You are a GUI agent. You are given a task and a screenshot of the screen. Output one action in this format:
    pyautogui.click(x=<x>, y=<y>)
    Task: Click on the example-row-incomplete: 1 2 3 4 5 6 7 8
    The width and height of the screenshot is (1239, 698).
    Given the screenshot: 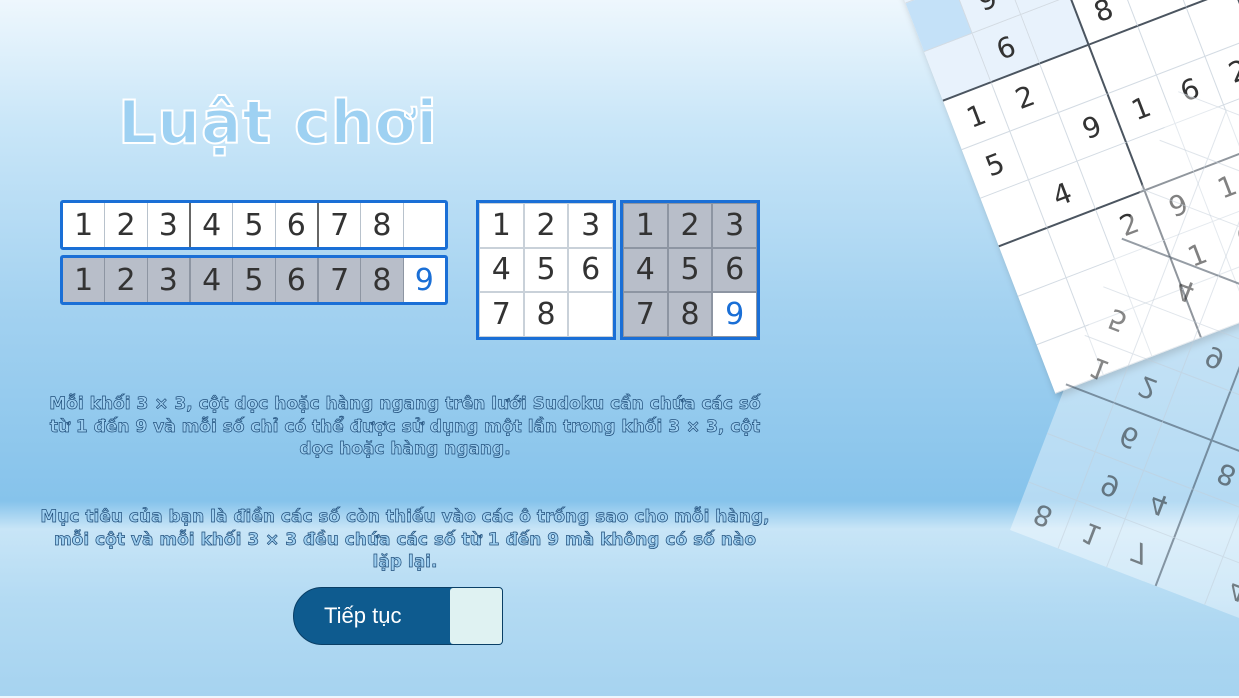 What is the action you would take?
    pyautogui.click(x=254, y=225)
    